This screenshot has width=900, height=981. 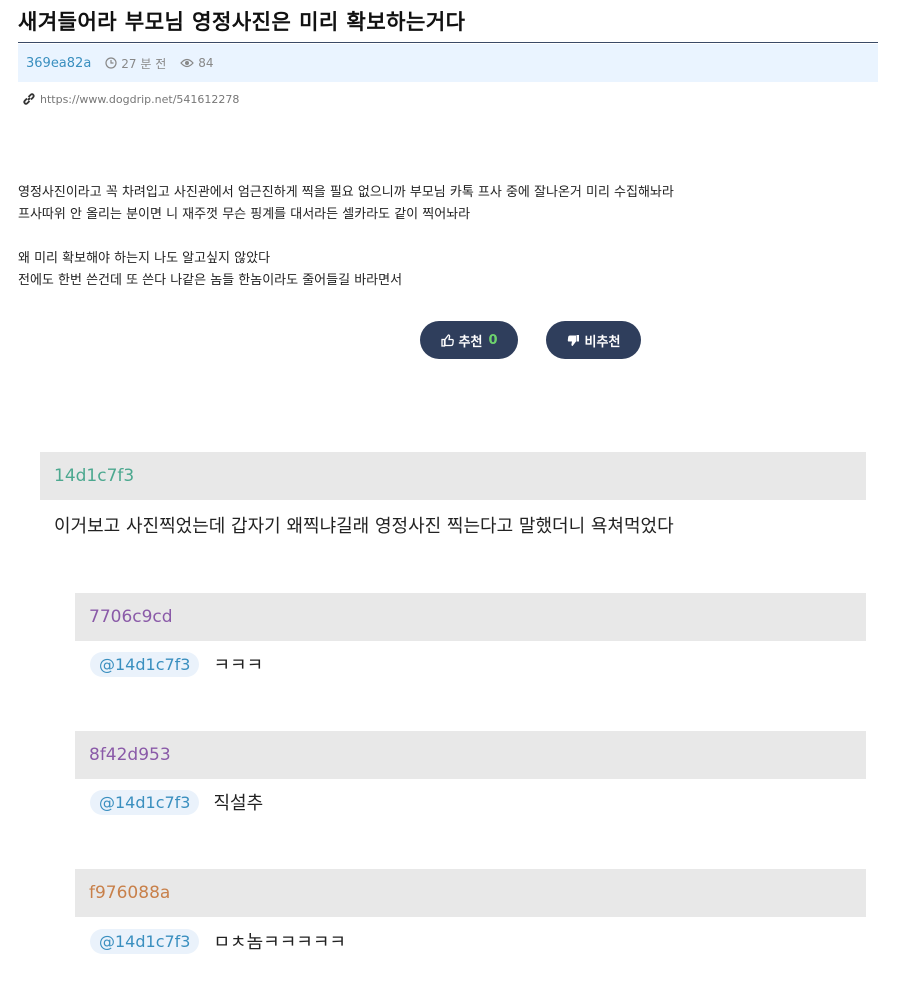 I want to click on downvote-button: 비추천, so click(x=593, y=340).